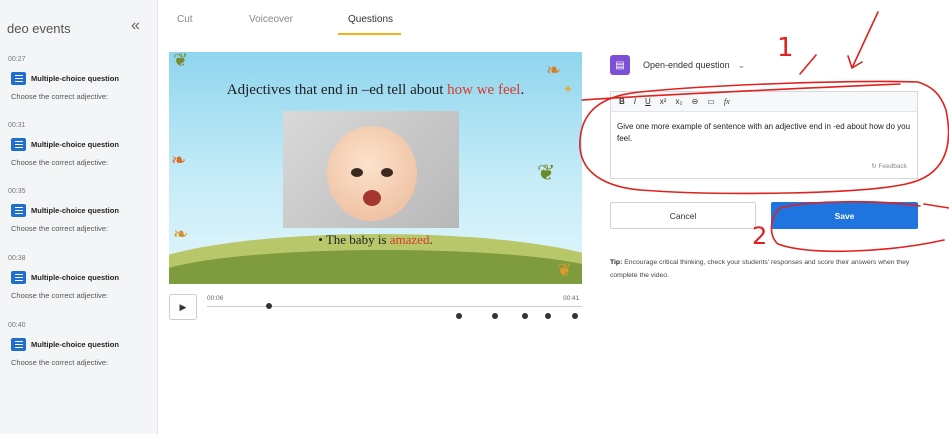 The height and width of the screenshot is (434, 949). I want to click on open-question-icon: ▤, so click(620, 65).